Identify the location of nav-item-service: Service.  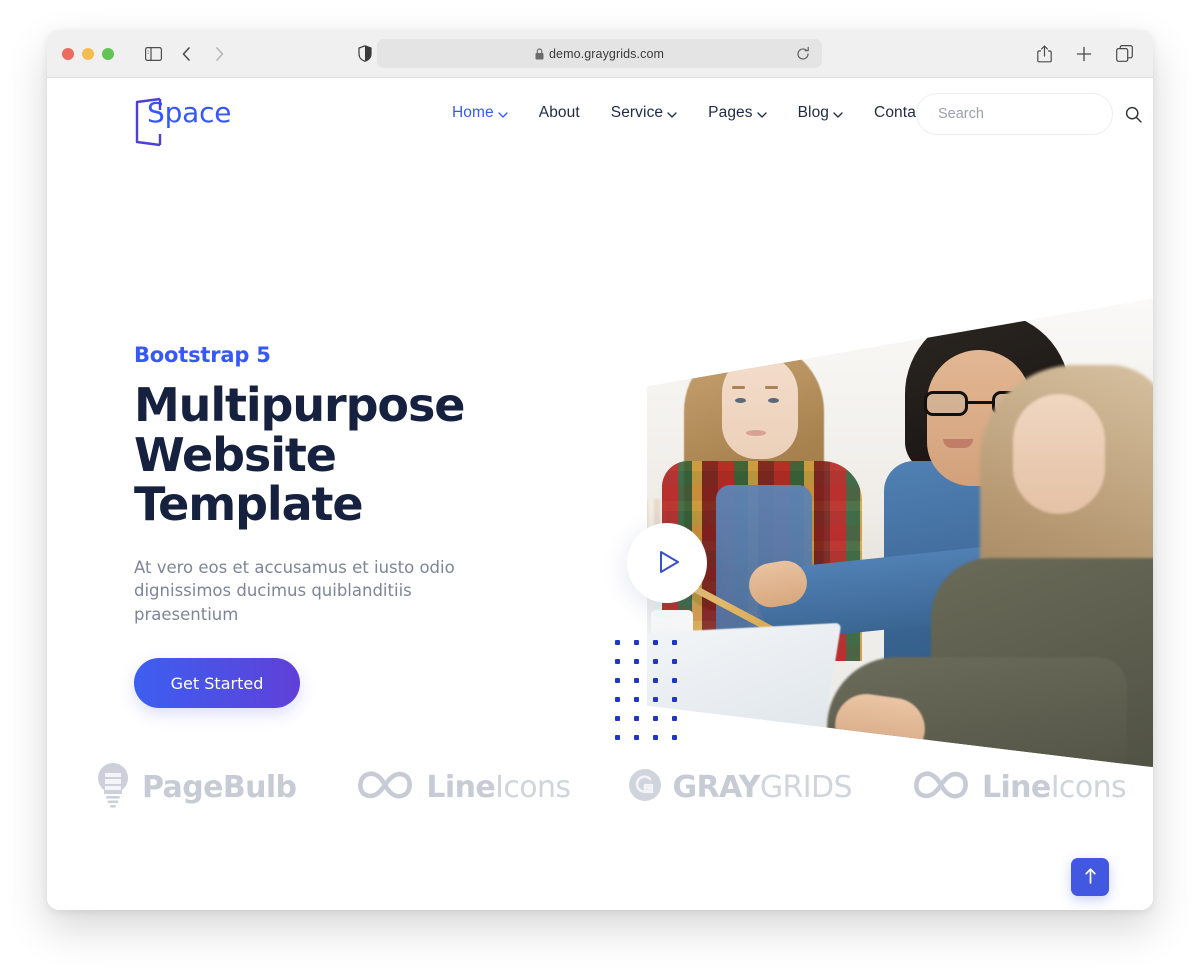
(644, 113).